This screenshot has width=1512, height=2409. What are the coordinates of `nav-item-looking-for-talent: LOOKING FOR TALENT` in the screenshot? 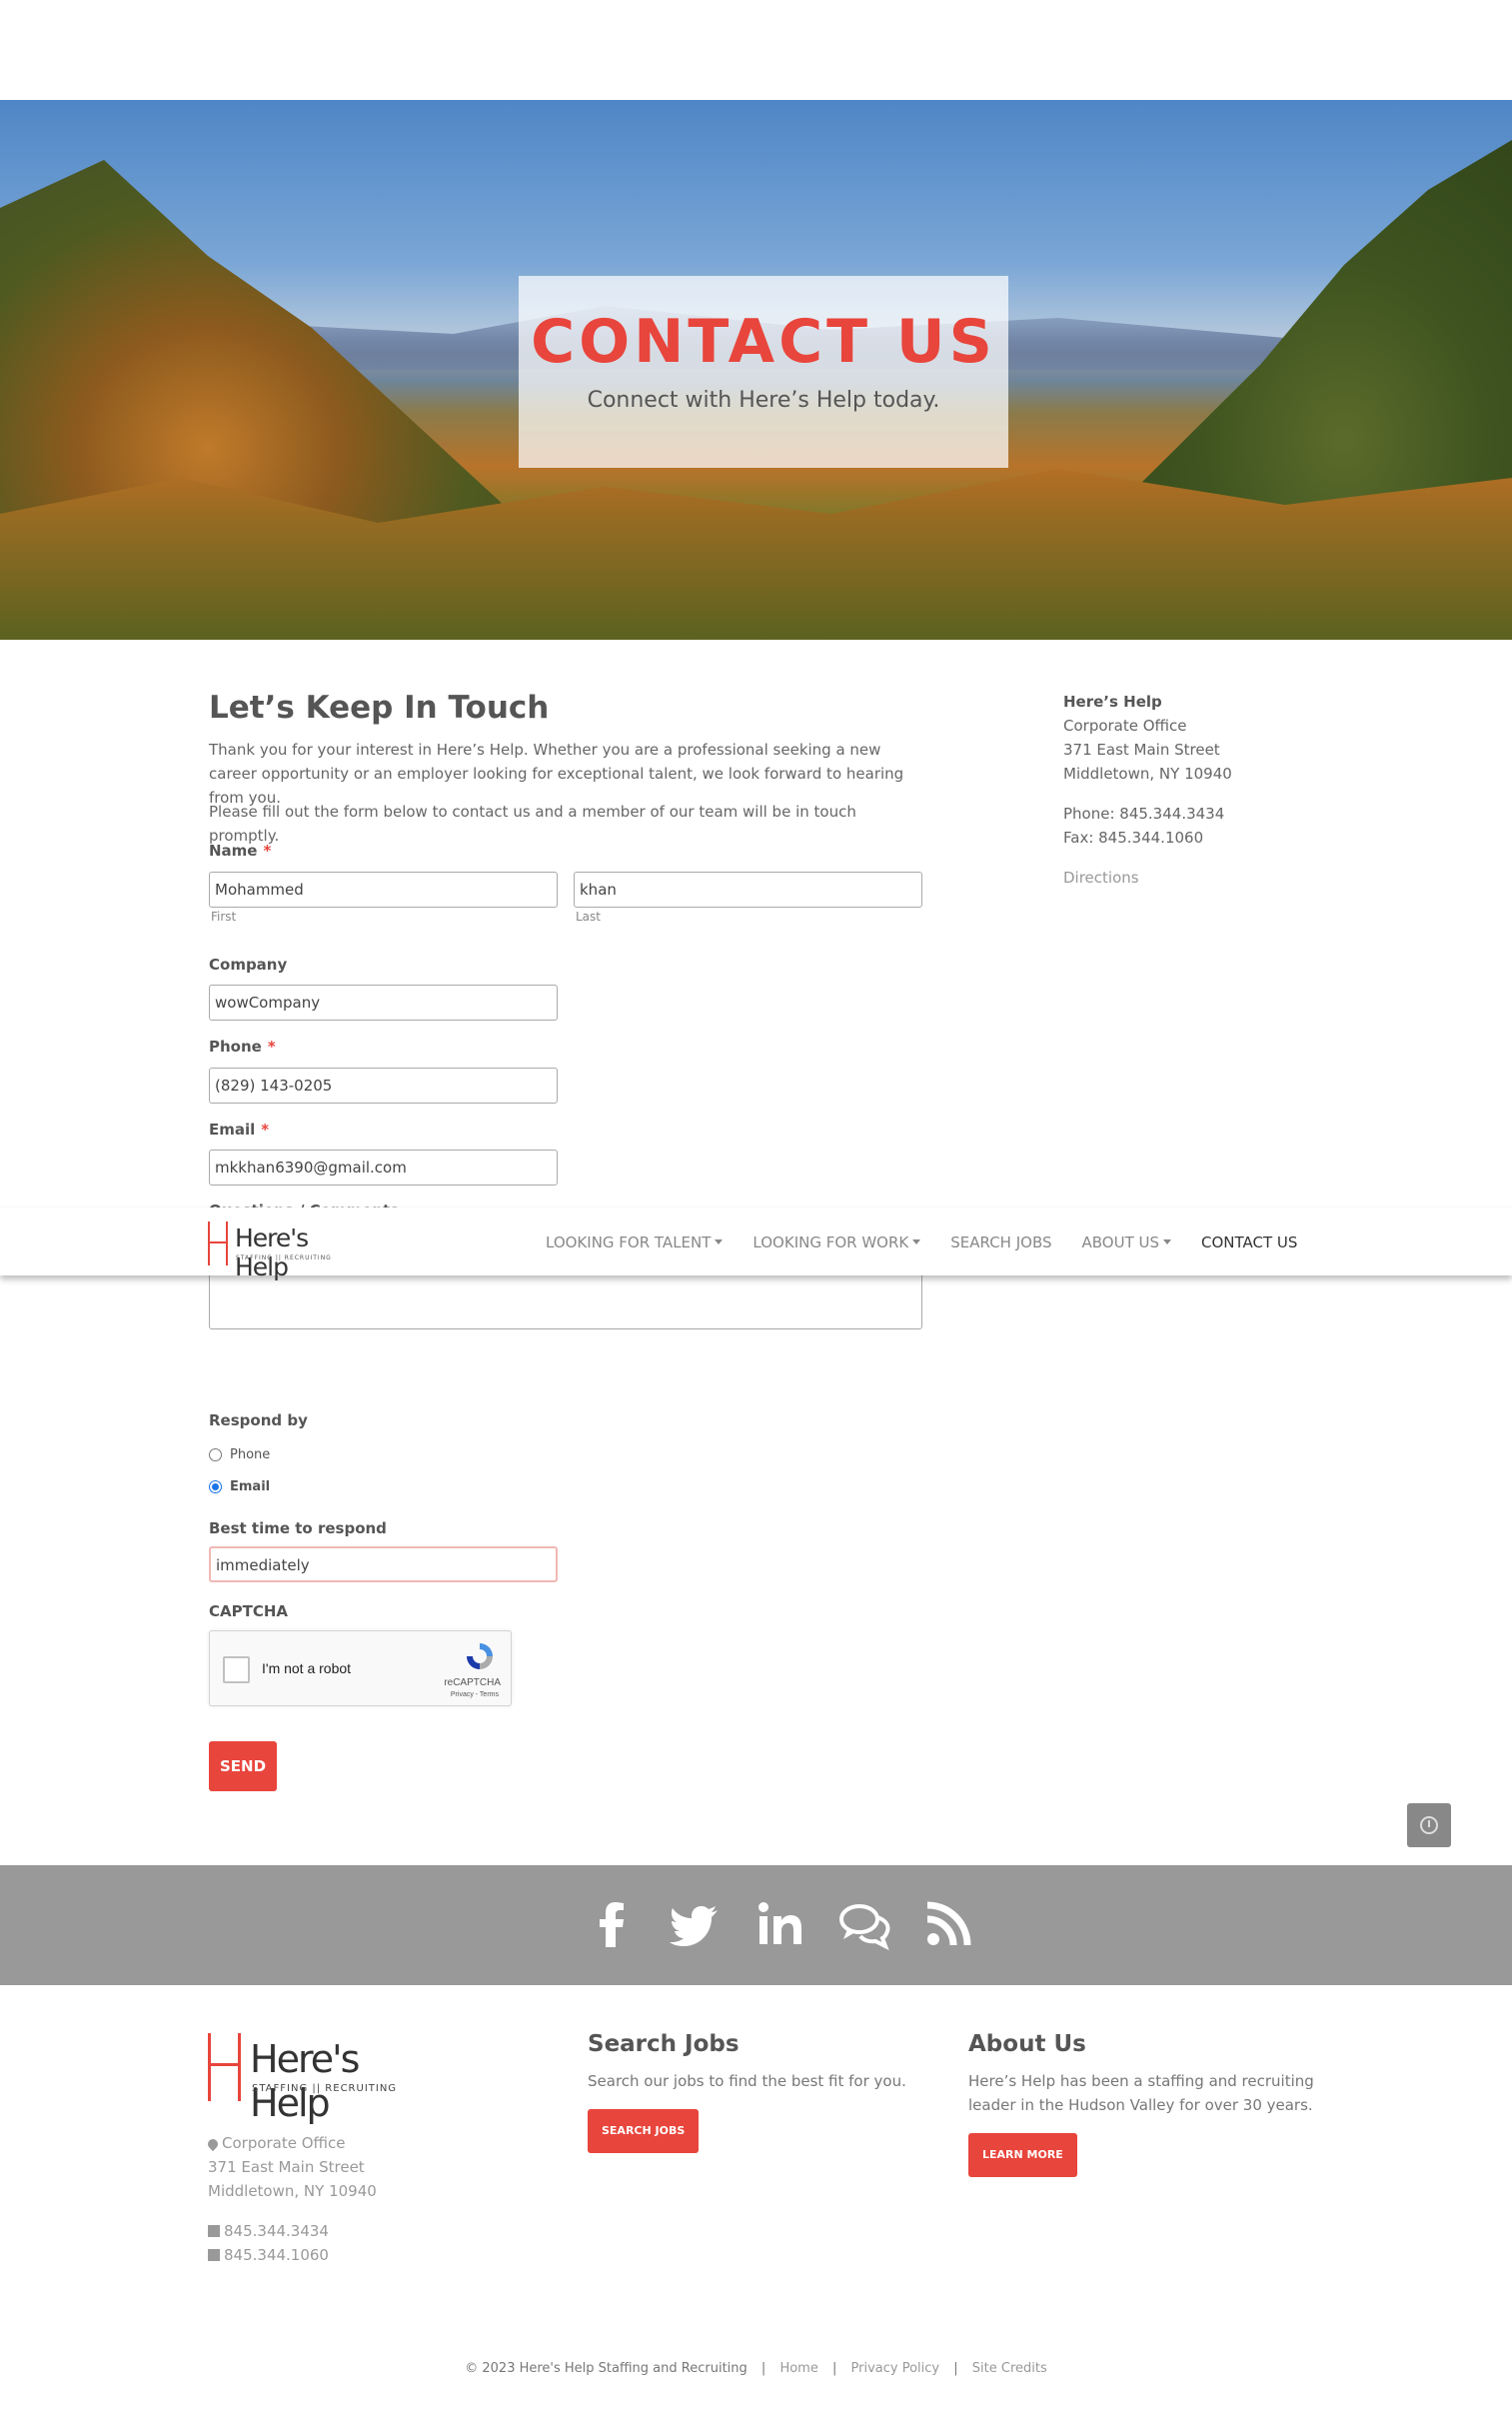 It's located at (635, 1242).